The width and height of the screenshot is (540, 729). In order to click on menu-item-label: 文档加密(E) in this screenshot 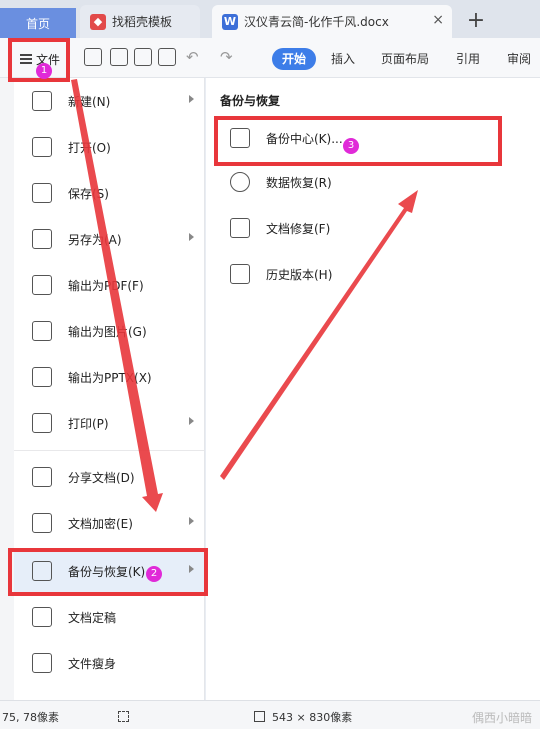, I will do `click(100, 523)`.